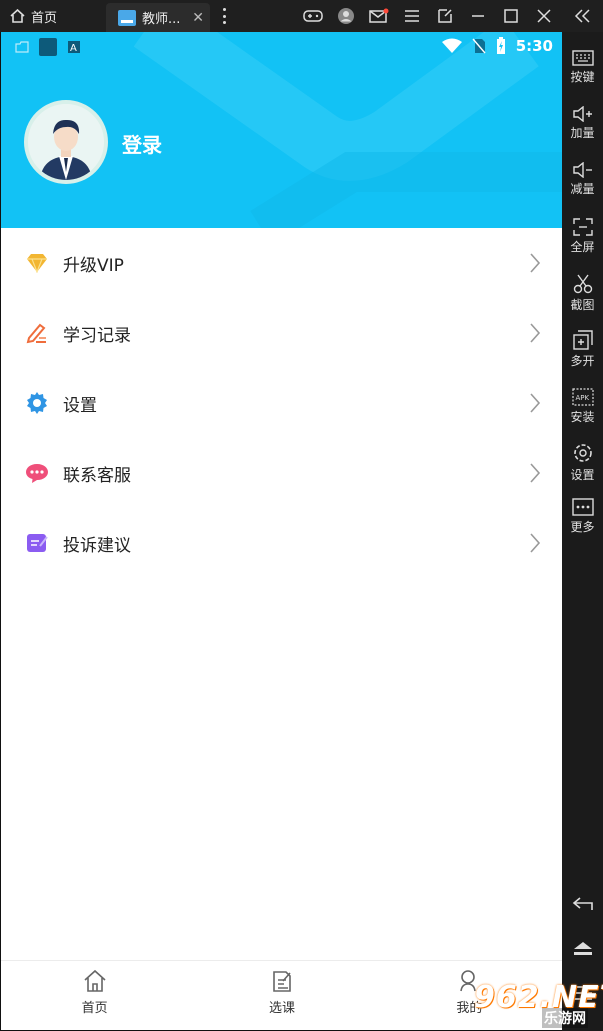 The height and width of the screenshot is (1031, 603). What do you see at coordinates (37, 333) in the screenshot?
I see `pen-record-icon` at bounding box center [37, 333].